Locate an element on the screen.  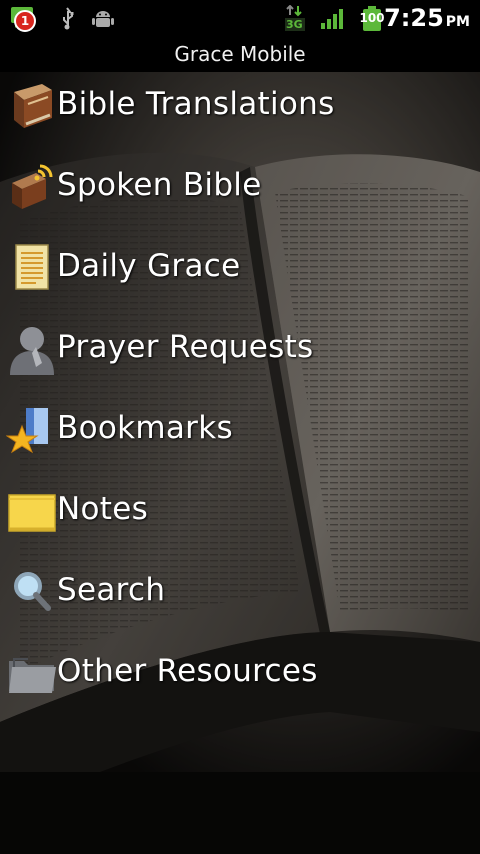
clock-time: 7:25 is located at coordinates (414, 18).